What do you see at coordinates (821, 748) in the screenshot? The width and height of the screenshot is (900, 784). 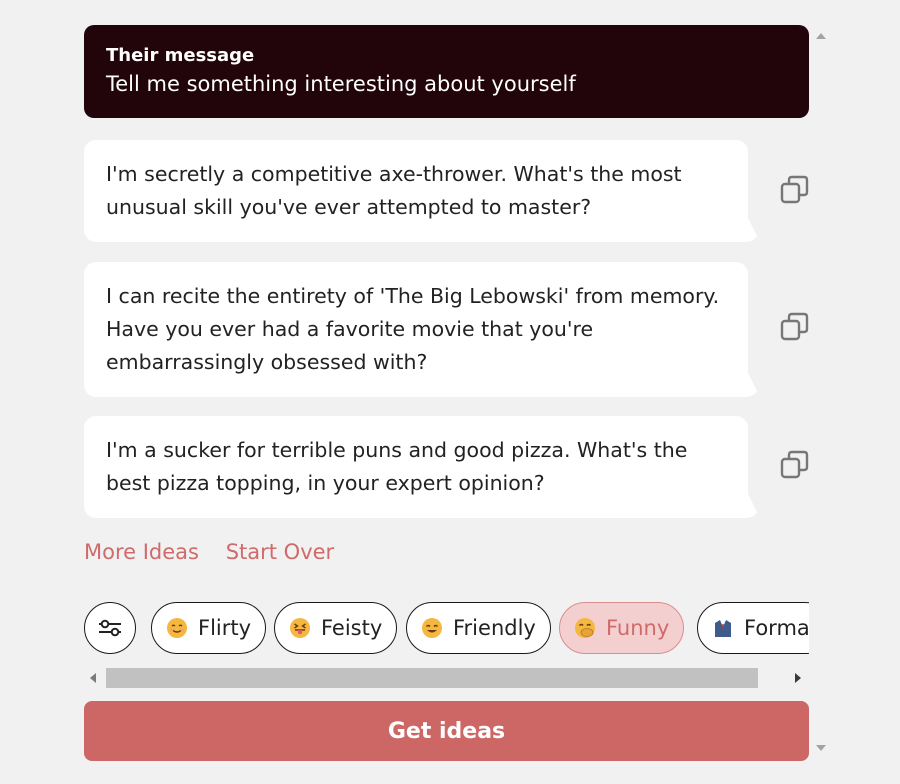 I see `scroll-down-arrow-icon` at bounding box center [821, 748].